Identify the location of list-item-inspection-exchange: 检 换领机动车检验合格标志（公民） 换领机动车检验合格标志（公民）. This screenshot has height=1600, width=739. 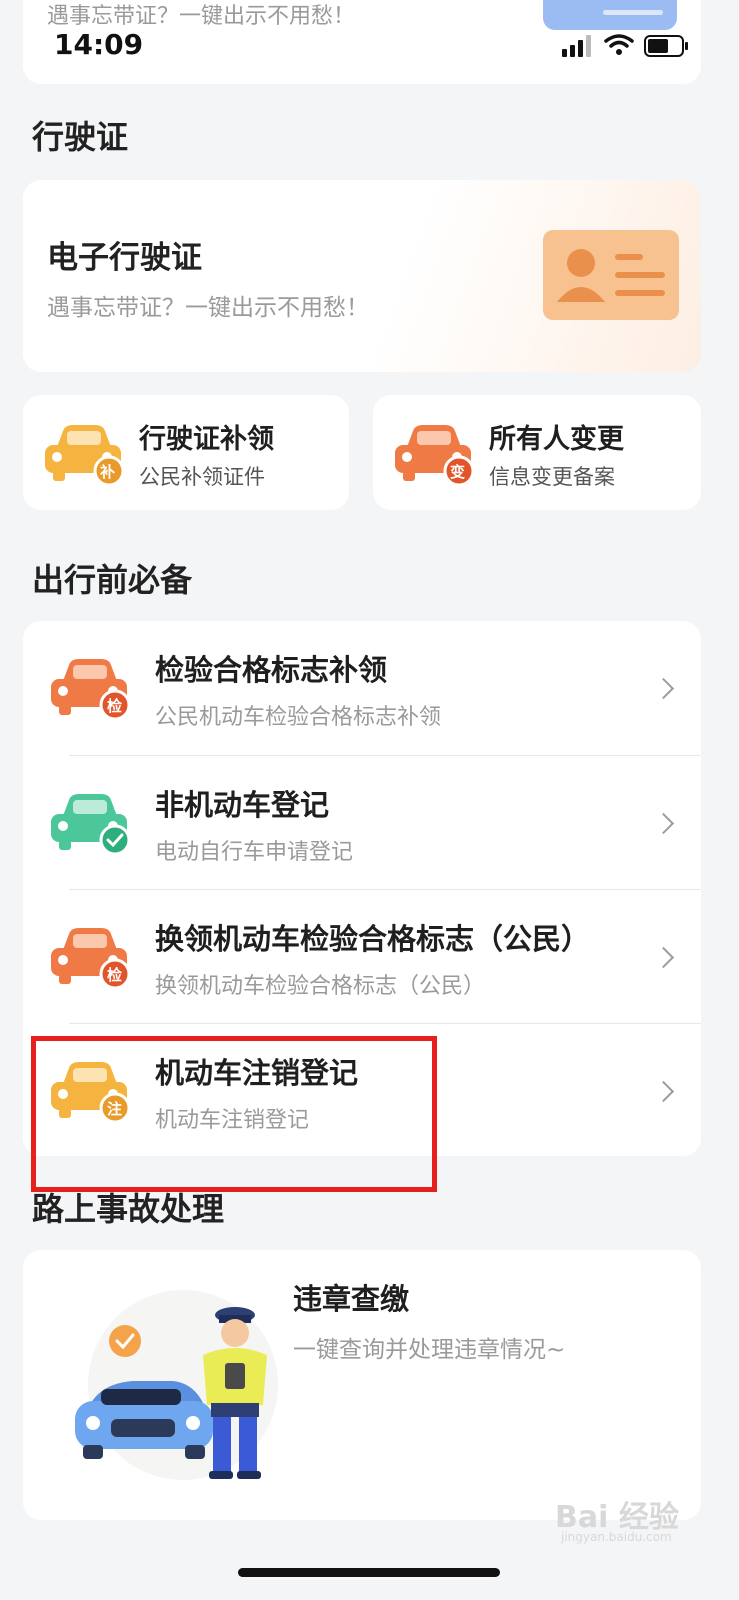
(362, 957).